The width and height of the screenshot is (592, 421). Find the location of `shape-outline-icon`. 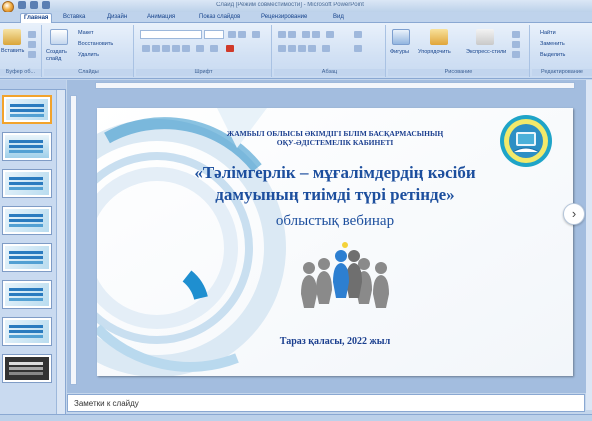

shape-outline-icon is located at coordinates (516, 44).